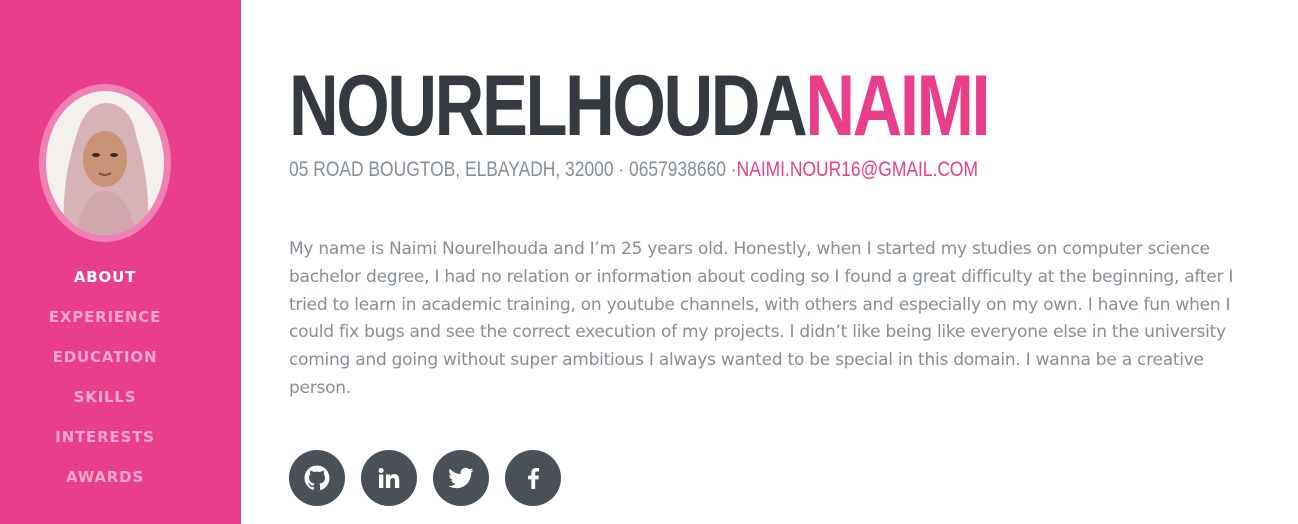 The height and width of the screenshot is (524, 1298). I want to click on twitter-button, so click(461, 478).